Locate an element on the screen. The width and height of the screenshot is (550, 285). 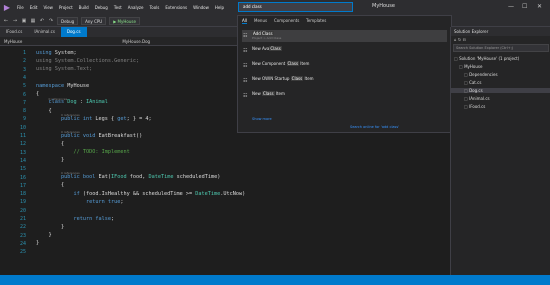
line-number: 13 is located at coordinates (22, 152).